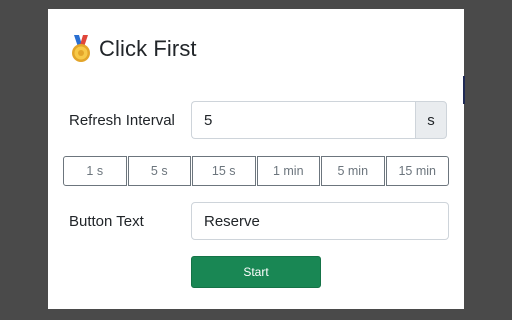 The width and height of the screenshot is (512, 320). I want to click on refresh-interval-label: Refresh Interval, so click(122, 120).